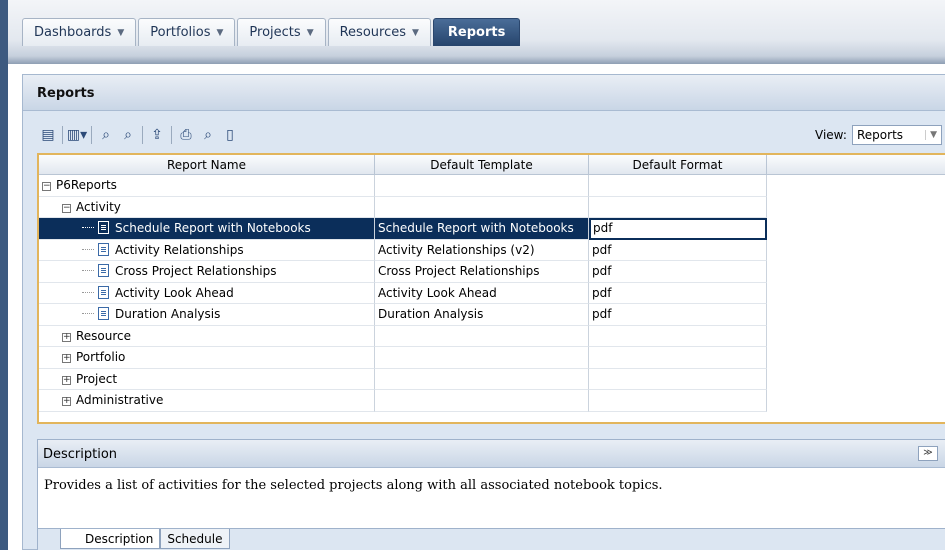 The height and width of the screenshot is (550, 945). I want to click on folder-row: − P6Reports, so click(403, 186).